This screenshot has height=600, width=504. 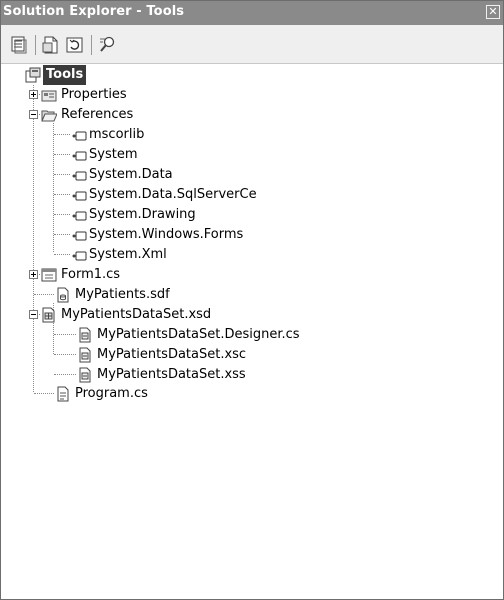 What do you see at coordinates (251, 235) in the screenshot?
I see `reference-item: System.Windows.Forms` at bounding box center [251, 235].